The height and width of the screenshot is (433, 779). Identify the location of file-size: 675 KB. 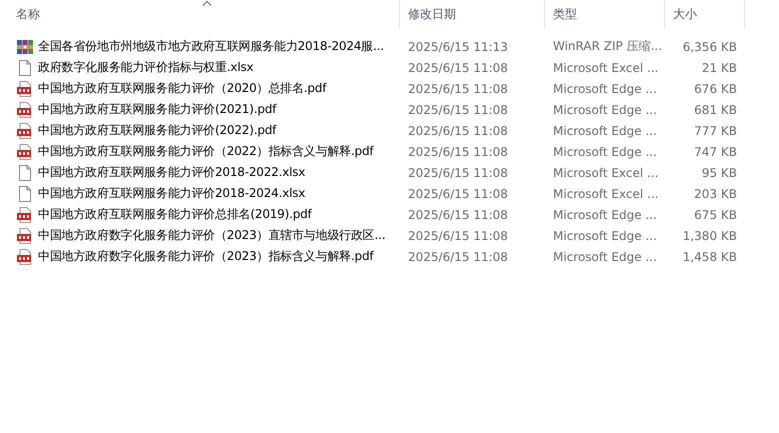
(715, 215).